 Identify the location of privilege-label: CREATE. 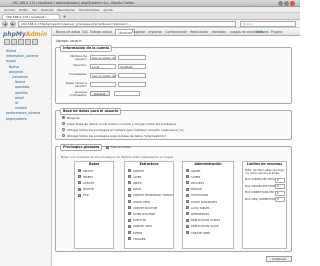
(138, 170).